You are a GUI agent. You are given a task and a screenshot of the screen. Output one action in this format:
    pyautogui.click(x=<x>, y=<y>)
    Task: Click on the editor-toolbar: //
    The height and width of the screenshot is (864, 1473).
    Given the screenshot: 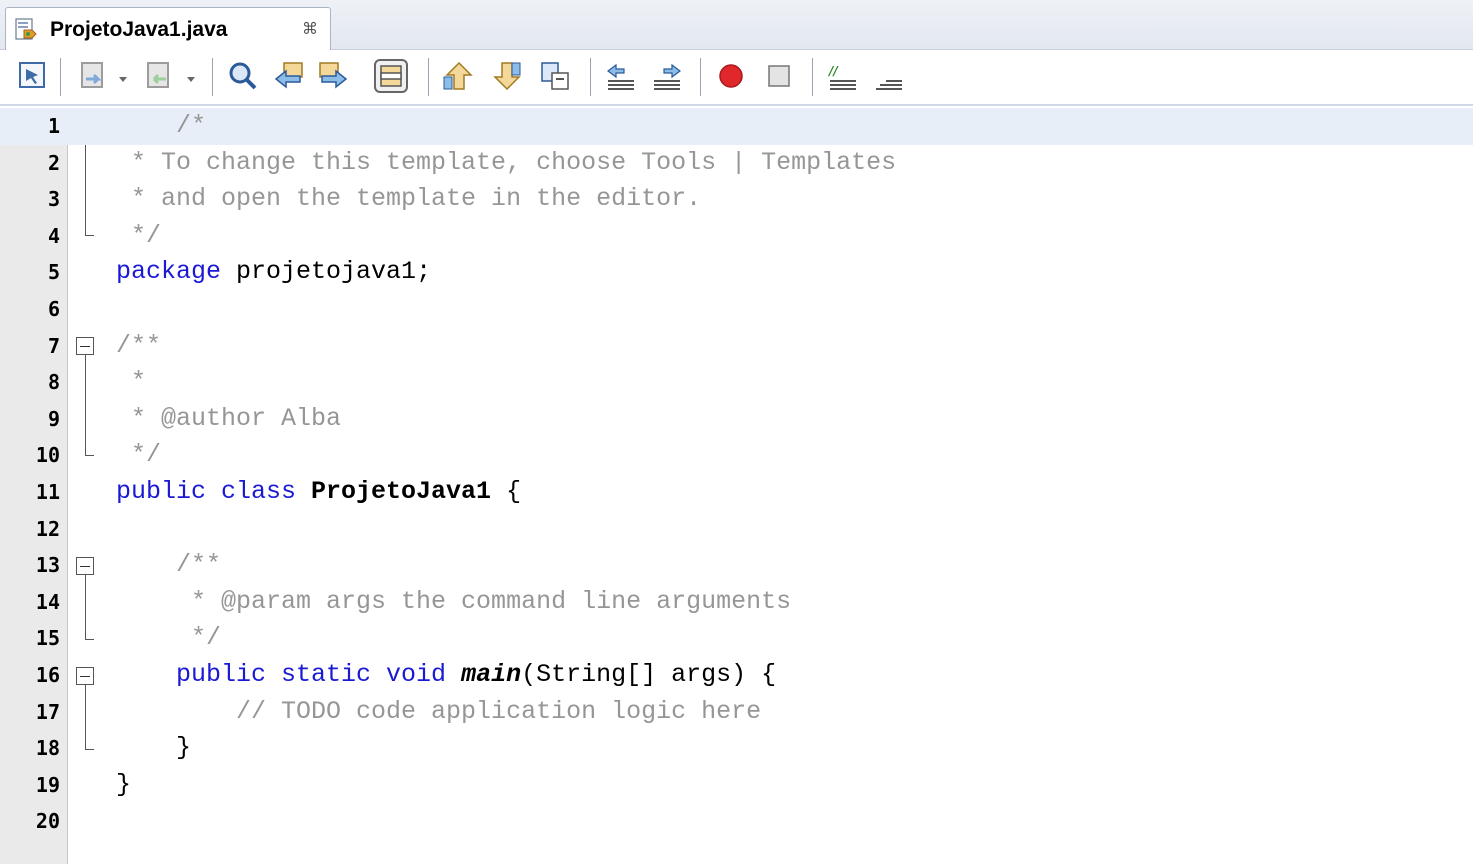 What is the action you would take?
    pyautogui.click(x=736, y=78)
    